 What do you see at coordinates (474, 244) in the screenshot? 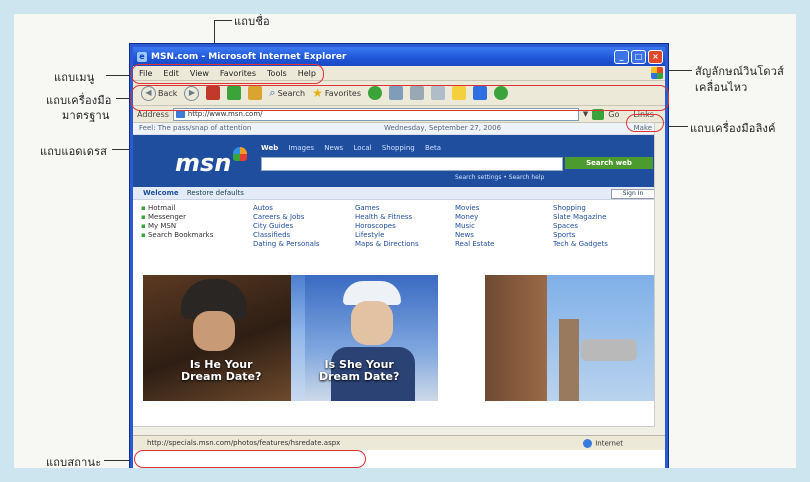
I see `link-real-estate: Real Estate` at bounding box center [474, 244].